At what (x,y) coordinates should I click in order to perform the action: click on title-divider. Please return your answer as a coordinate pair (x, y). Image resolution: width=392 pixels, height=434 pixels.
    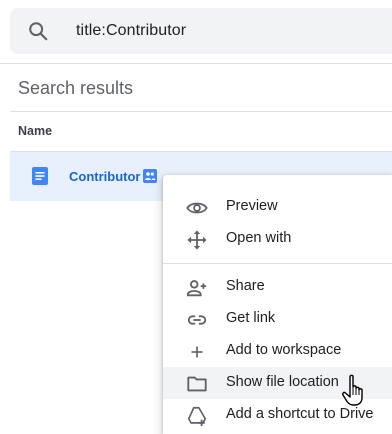
    Looking at the image, I should click on (201, 111).